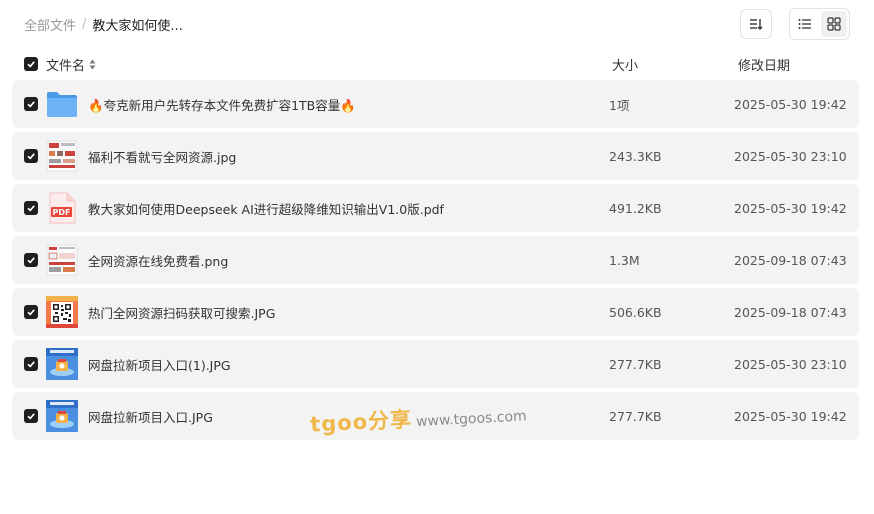  Describe the element at coordinates (635, 312) in the screenshot. I see `file-size: 506.6KB` at that location.